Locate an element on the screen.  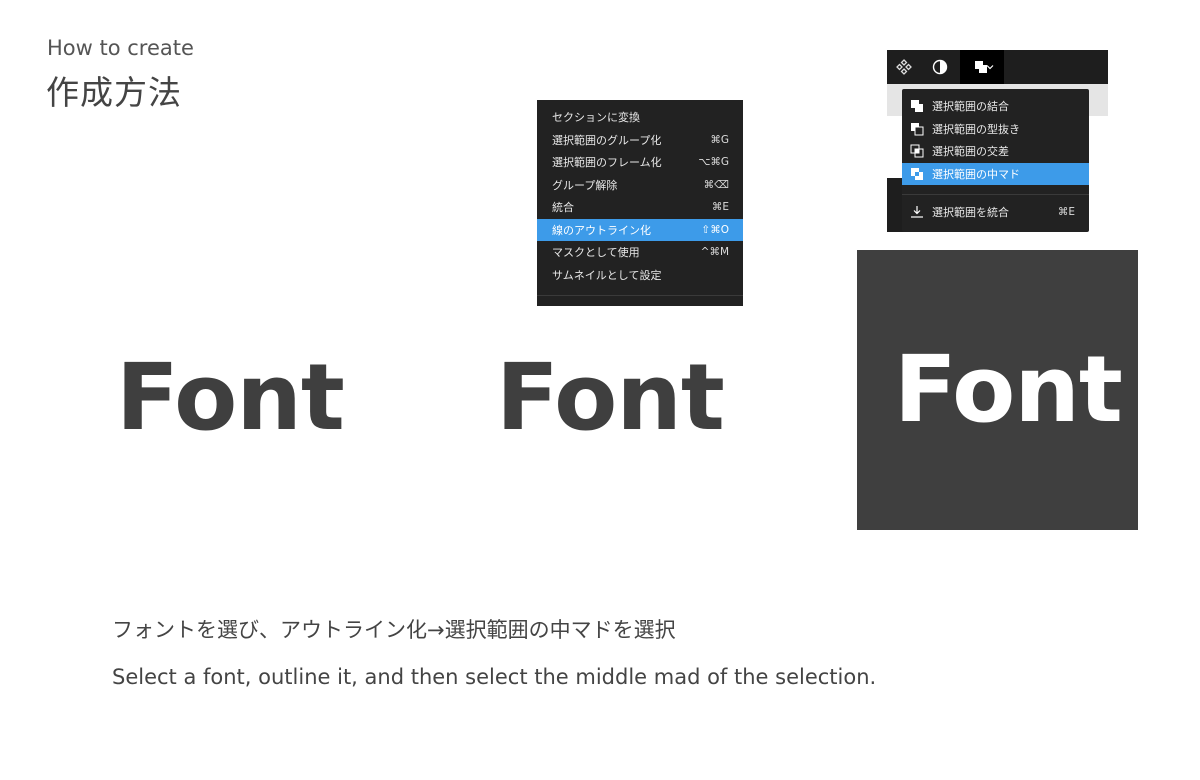
subtract-icon is located at coordinates (917, 129).